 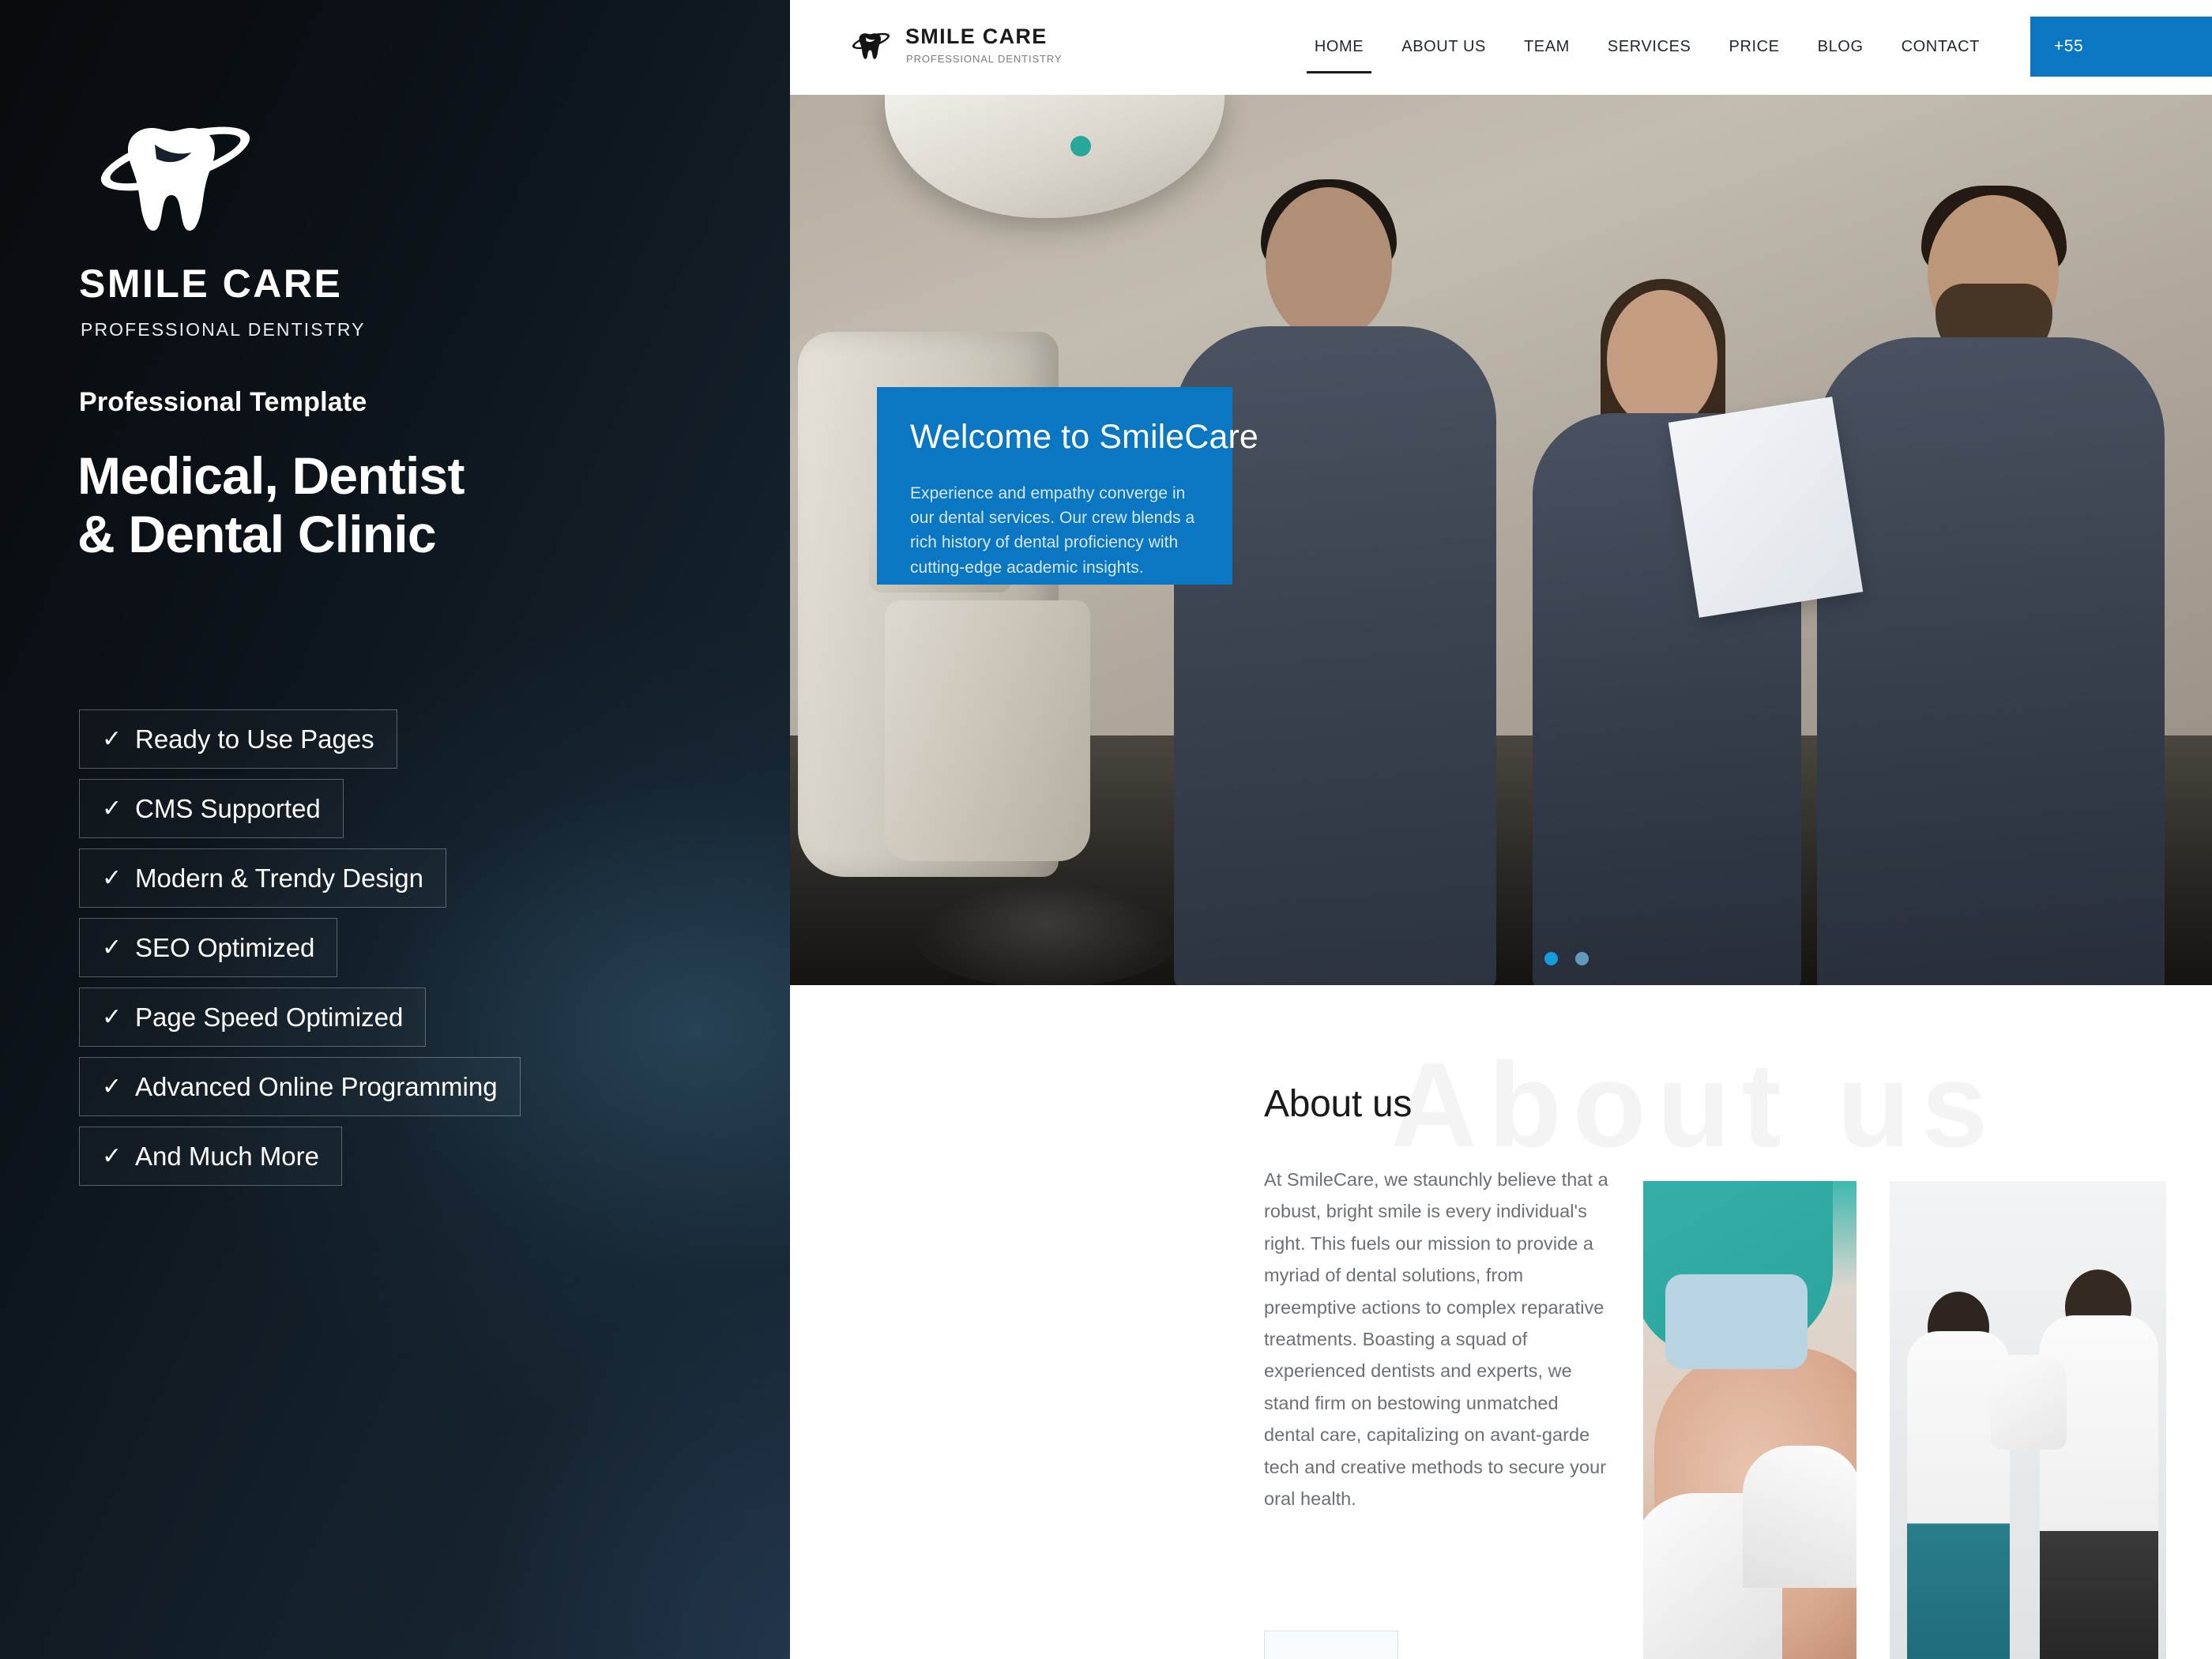 What do you see at coordinates (1750, 1420) in the screenshot?
I see `about-photo-dental-exam` at bounding box center [1750, 1420].